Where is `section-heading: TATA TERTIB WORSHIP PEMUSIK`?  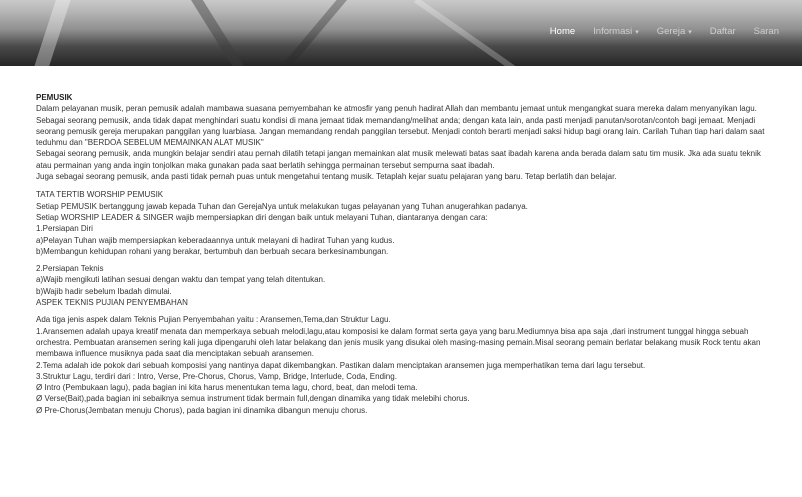
section-heading: TATA TERTIB WORSHIP PEMUSIK is located at coordinates (100, 195).